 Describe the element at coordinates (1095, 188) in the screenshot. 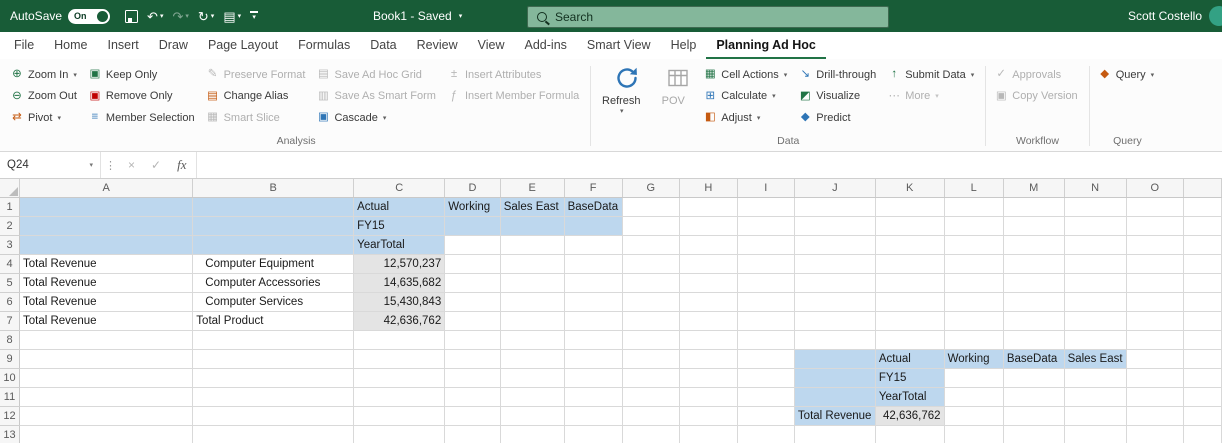

I see `column-header-n: N` at that location.